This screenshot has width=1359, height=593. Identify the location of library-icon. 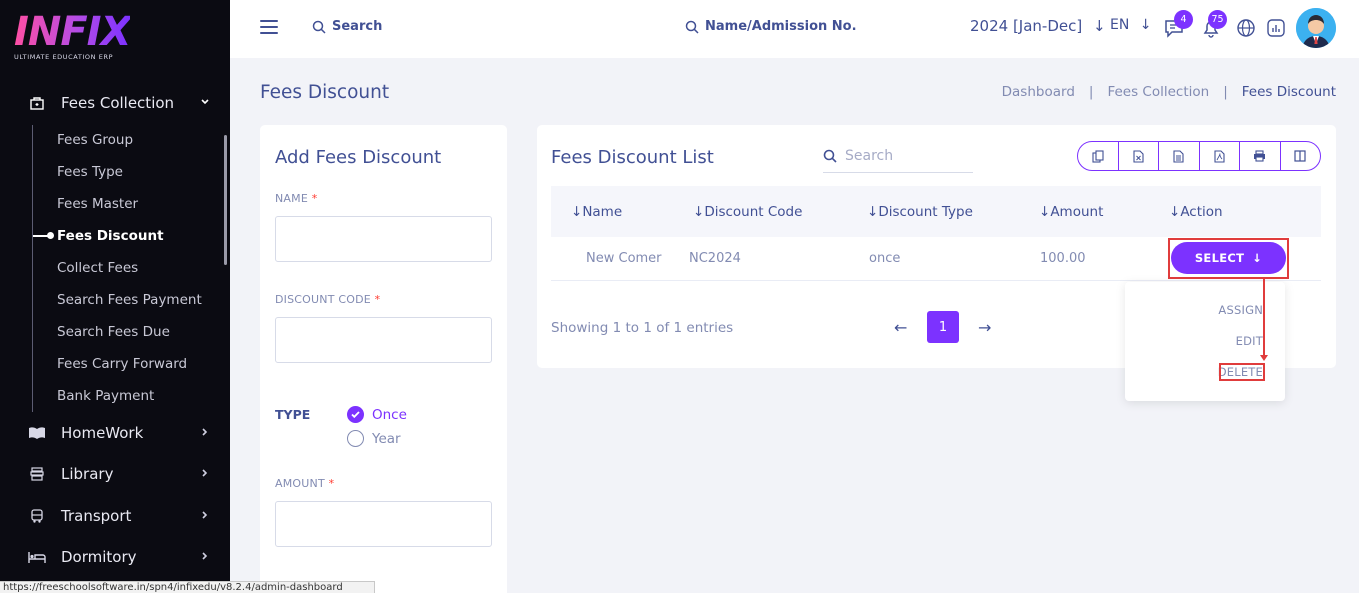
(37, 474).